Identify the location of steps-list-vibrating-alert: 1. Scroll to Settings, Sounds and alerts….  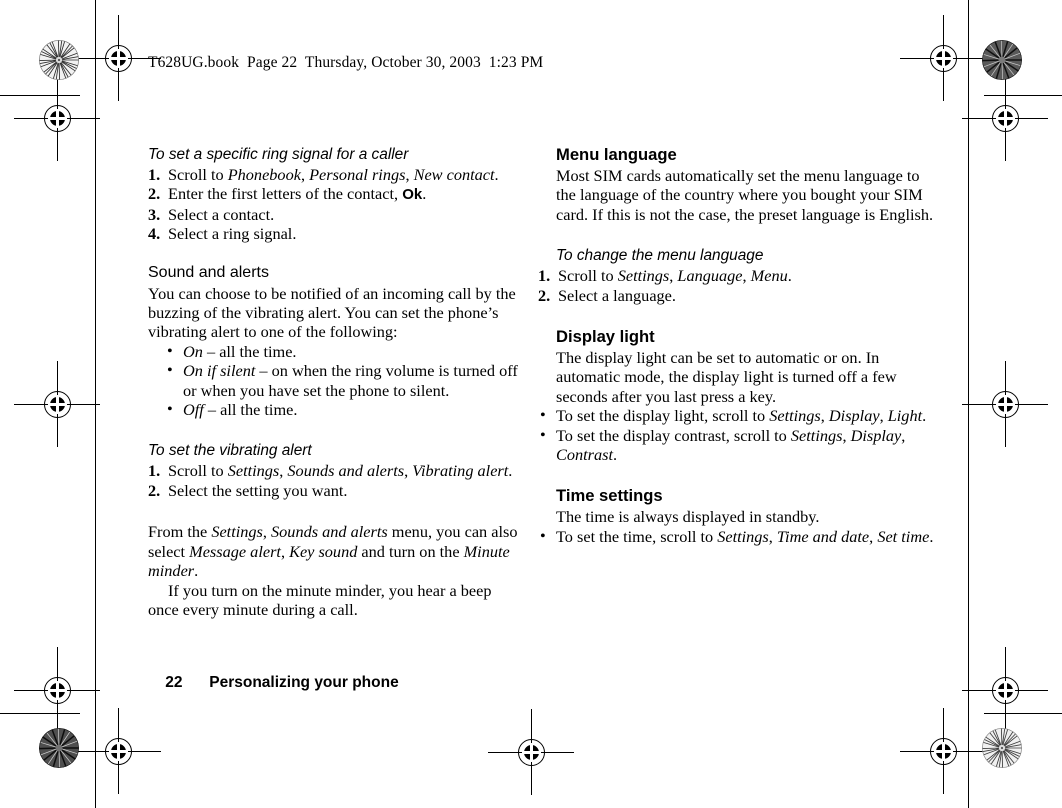
(334, 480).